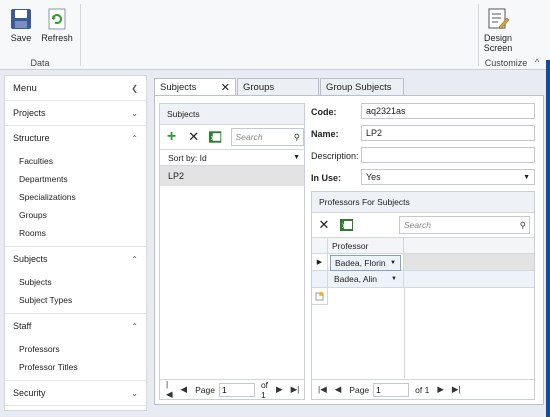 Image resolution: width=550 pixels, height=417 pixels. I want to click on sidebar-item-departments: Departments, so click(75, 179).